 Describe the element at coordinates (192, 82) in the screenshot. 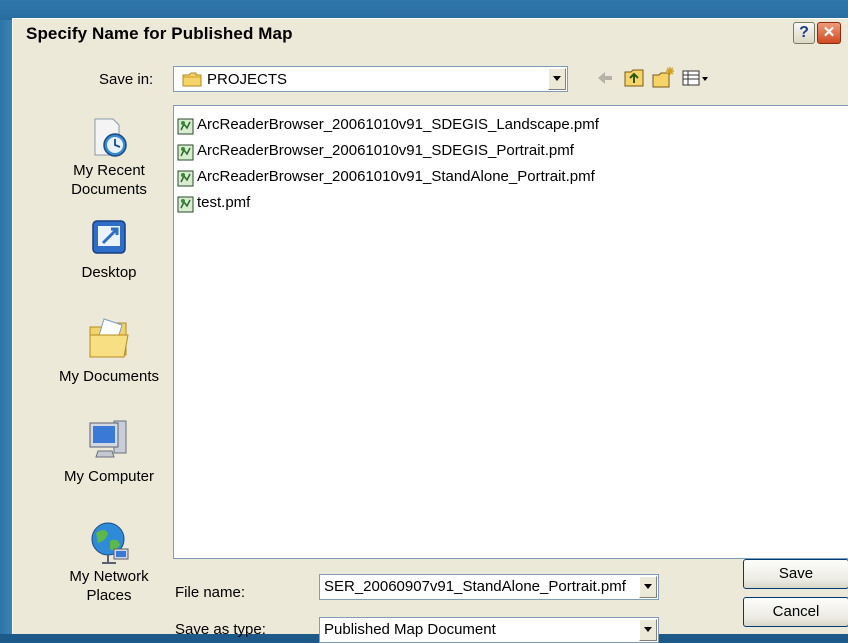

I see `folder-icon` at that location.